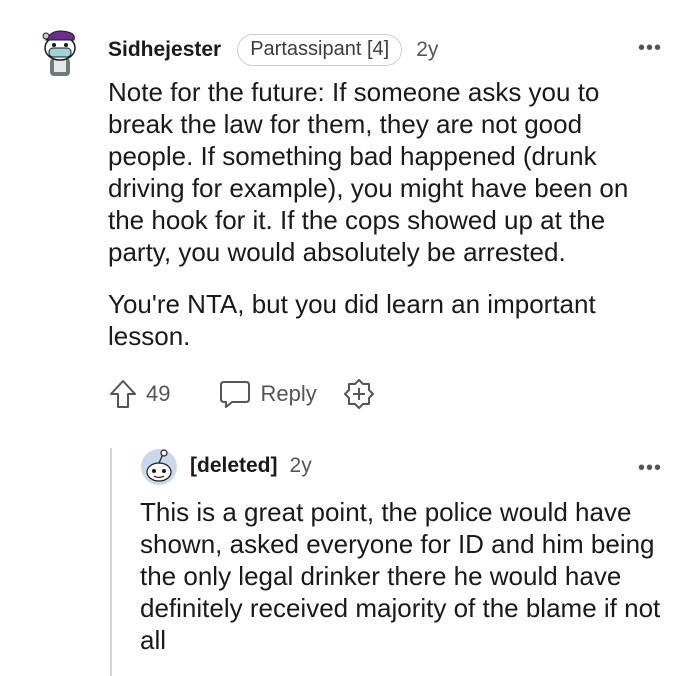 The width and height of the screenshot is (700, 676). I want to click on reply-button: Reply, so click(267, 394).